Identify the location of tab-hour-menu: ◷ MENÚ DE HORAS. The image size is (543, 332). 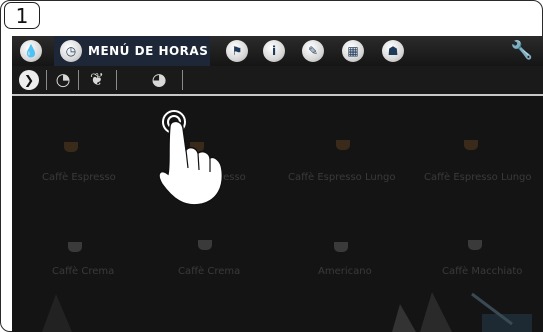
(132, 52).